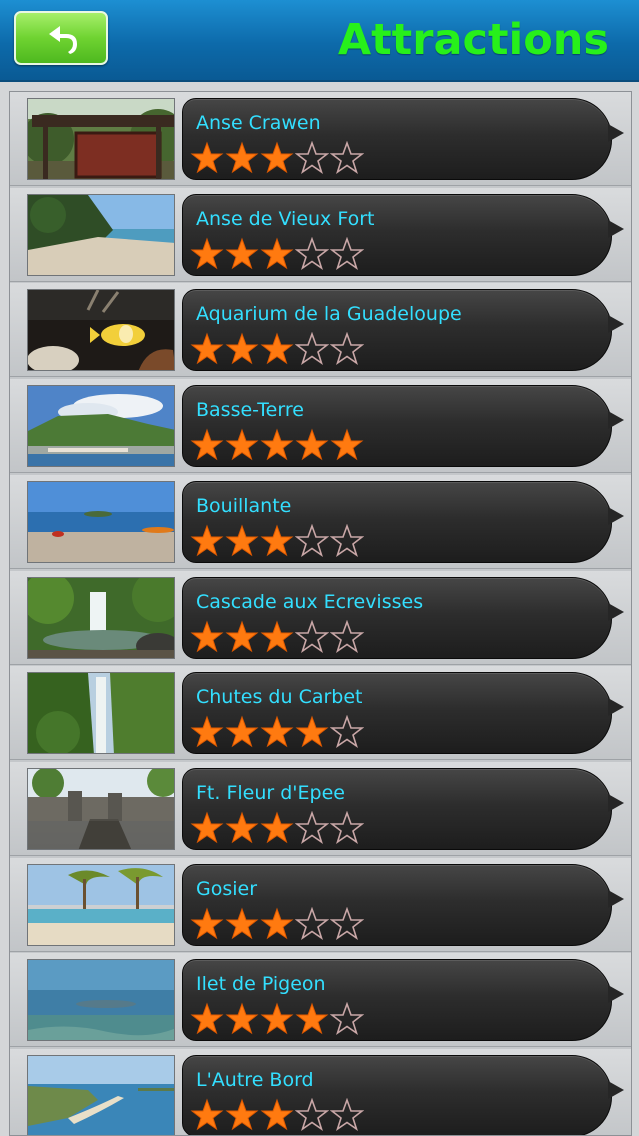  Describe the element at coordinates (473, 40) in the screenshot. I see `page-title: Attractions` at that location.